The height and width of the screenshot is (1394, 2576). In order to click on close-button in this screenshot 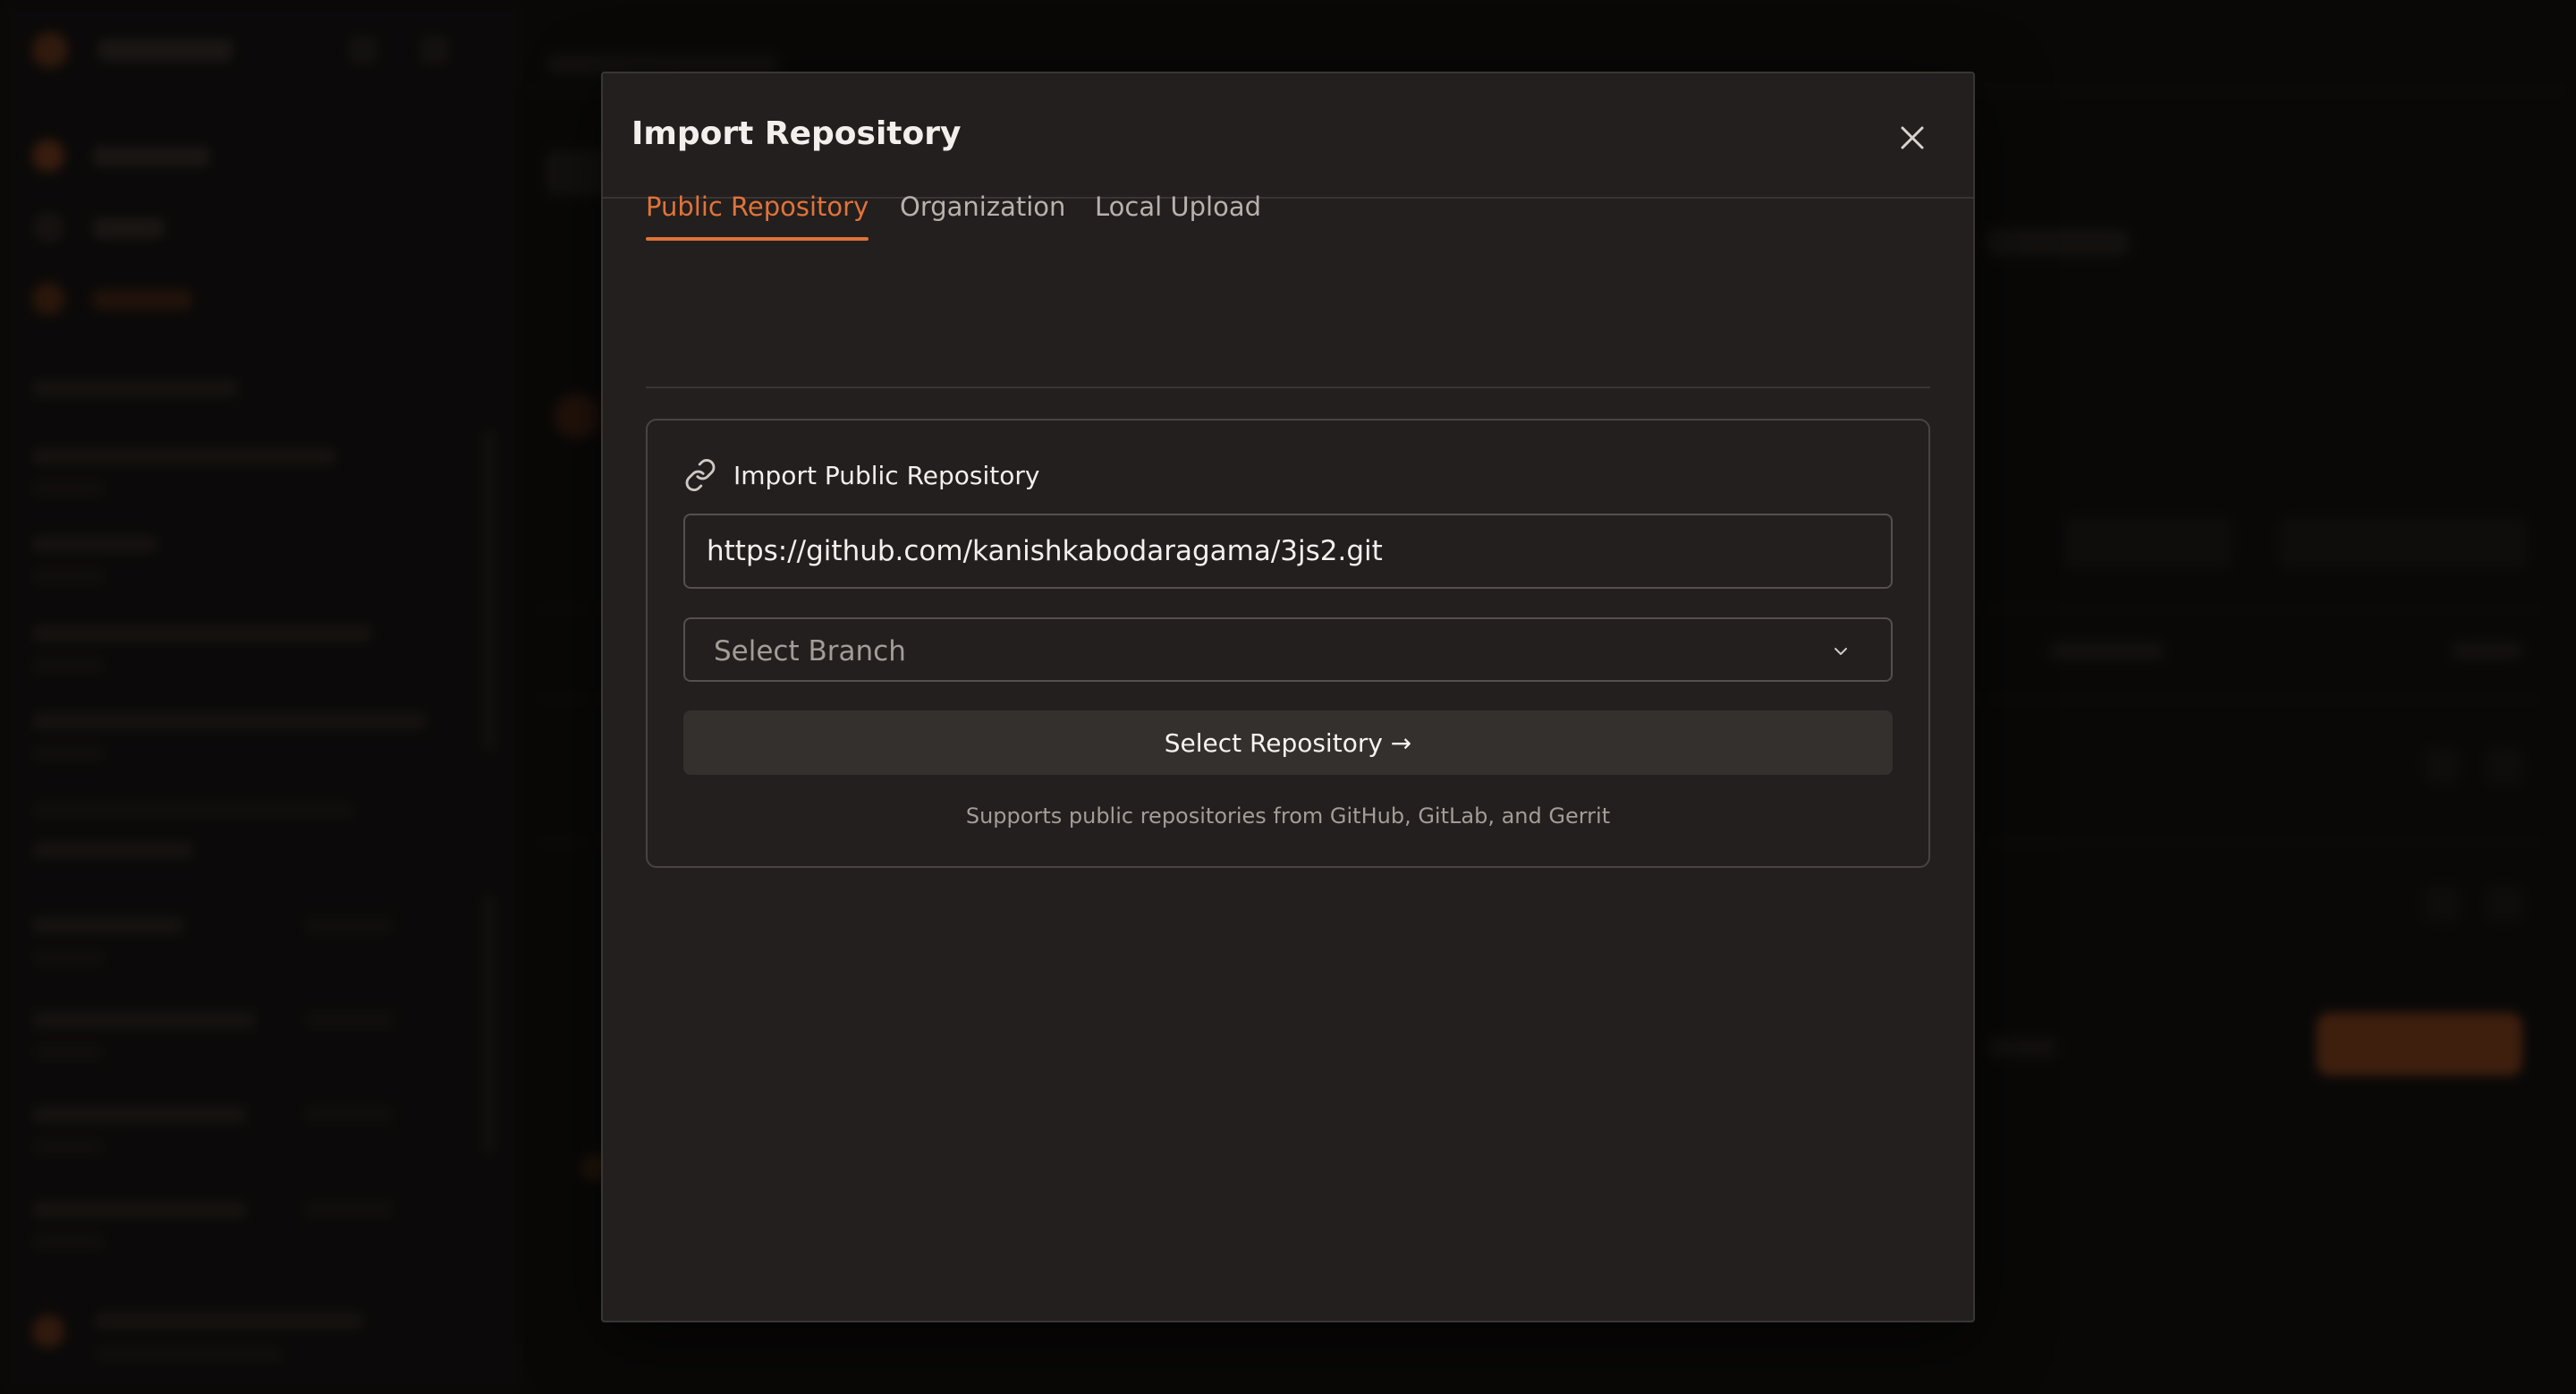, I will do `click(1912, 137)`.